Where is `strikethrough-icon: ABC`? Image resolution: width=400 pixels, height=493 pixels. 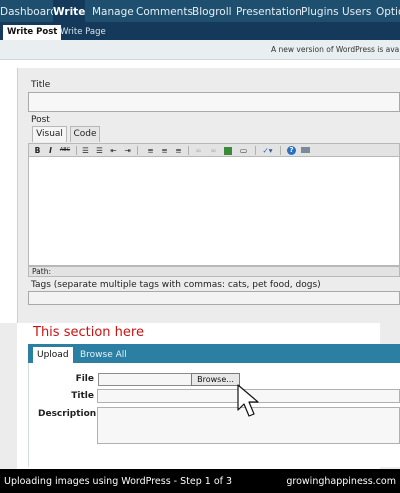
strikethrough-icon: ABC is located at coordinates (65, 150).